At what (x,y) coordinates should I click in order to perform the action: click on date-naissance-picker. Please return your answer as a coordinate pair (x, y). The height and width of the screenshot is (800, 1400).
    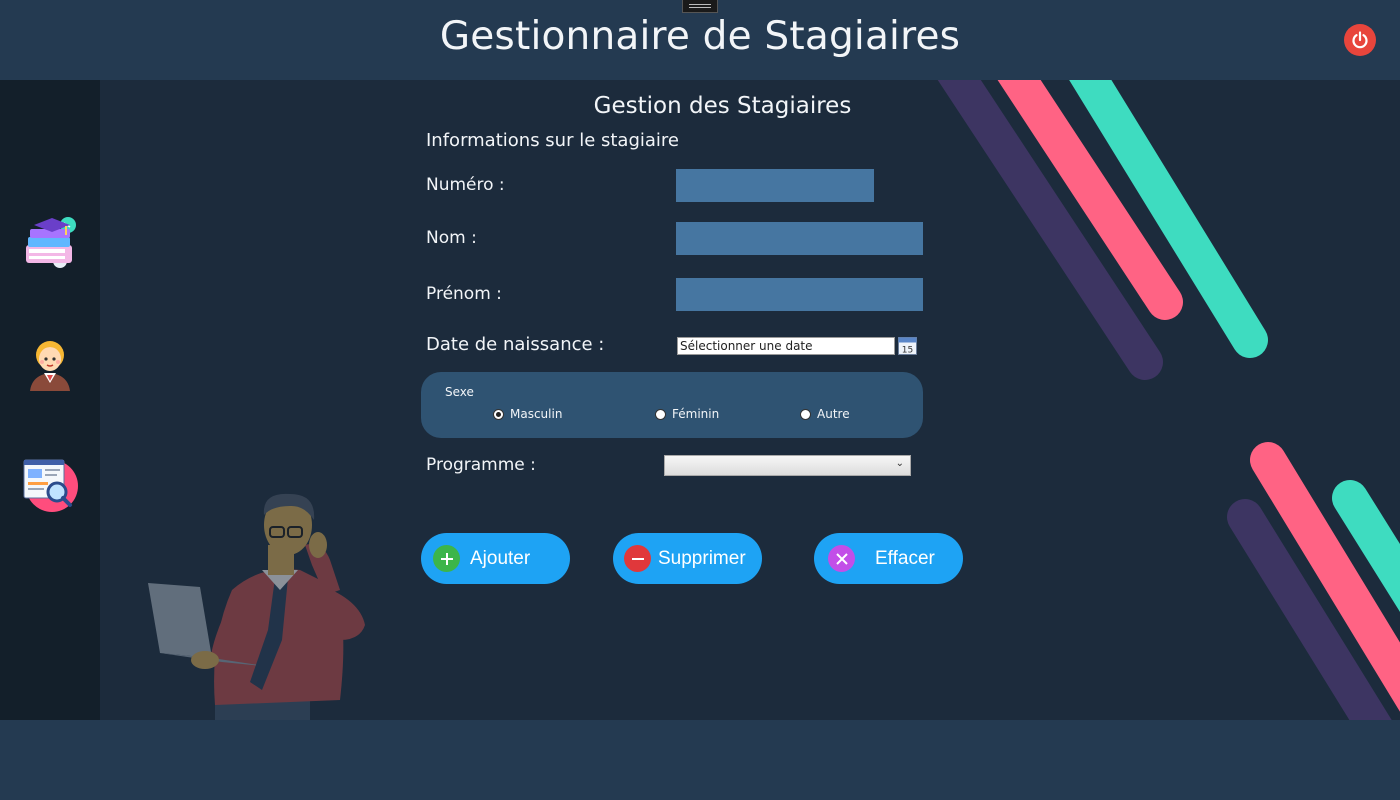
    Looking at the image, I should click on (786, 346).